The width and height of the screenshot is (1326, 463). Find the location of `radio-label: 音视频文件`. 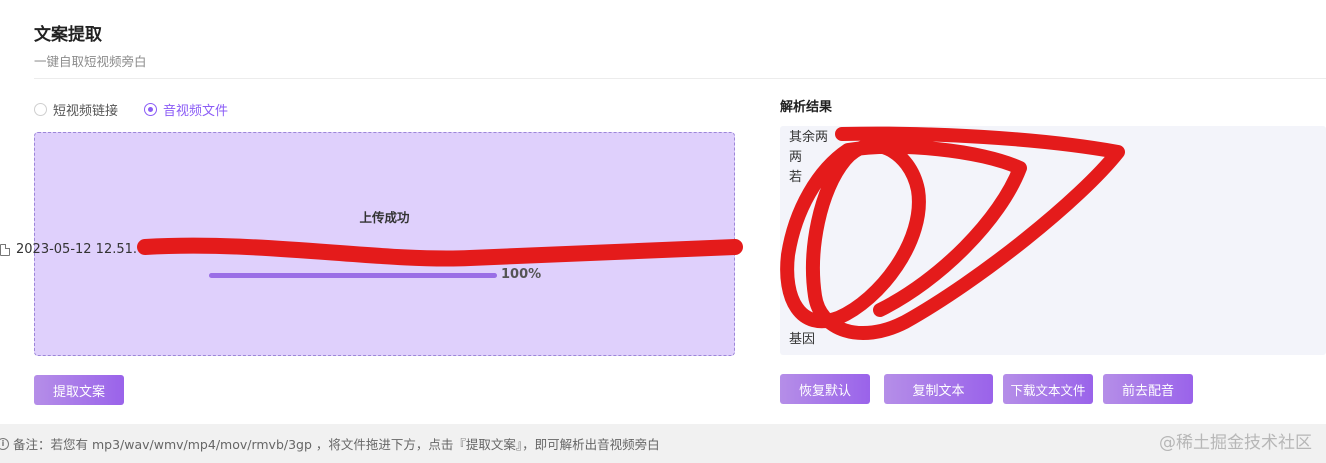

radio-label: 音视频文件 is located at coordinates (196, 111).